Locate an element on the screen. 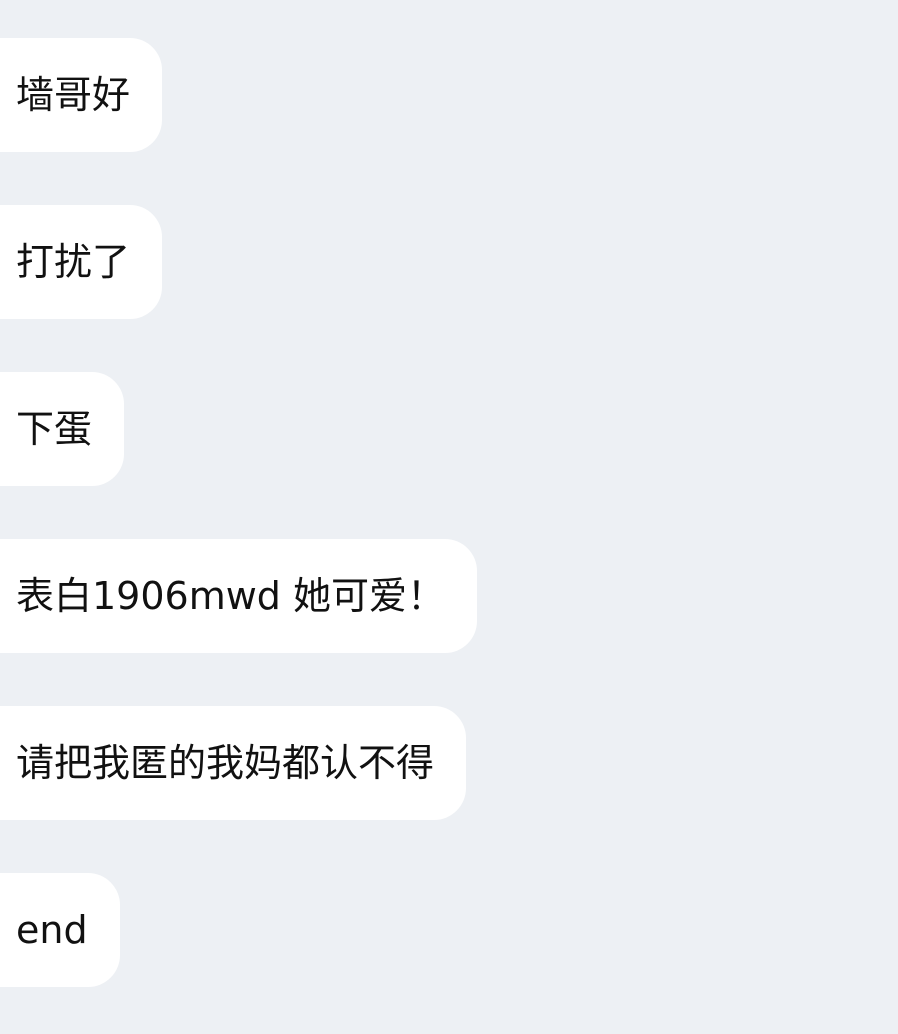 The width and height of the screenshot is (898, 1034). message-bubble: end is located at coordinates (60, 930).